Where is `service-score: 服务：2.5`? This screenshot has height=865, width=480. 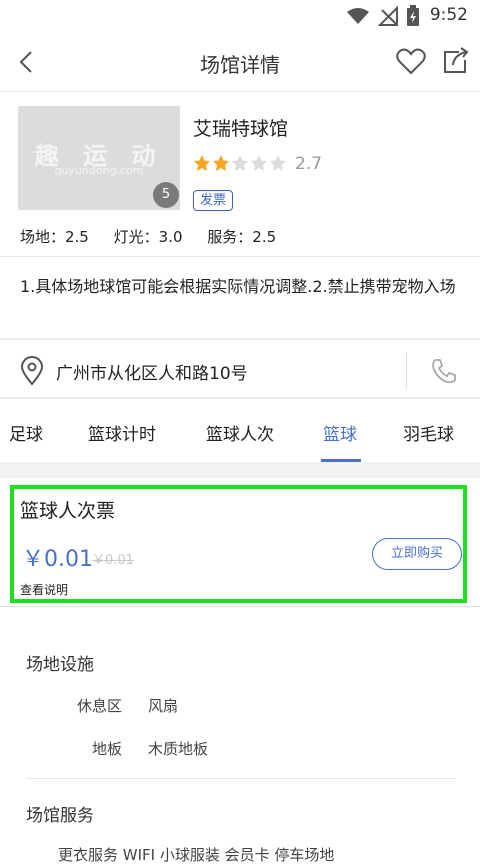 service-score: 服务：2.5 is located at coordinates (242, 237).